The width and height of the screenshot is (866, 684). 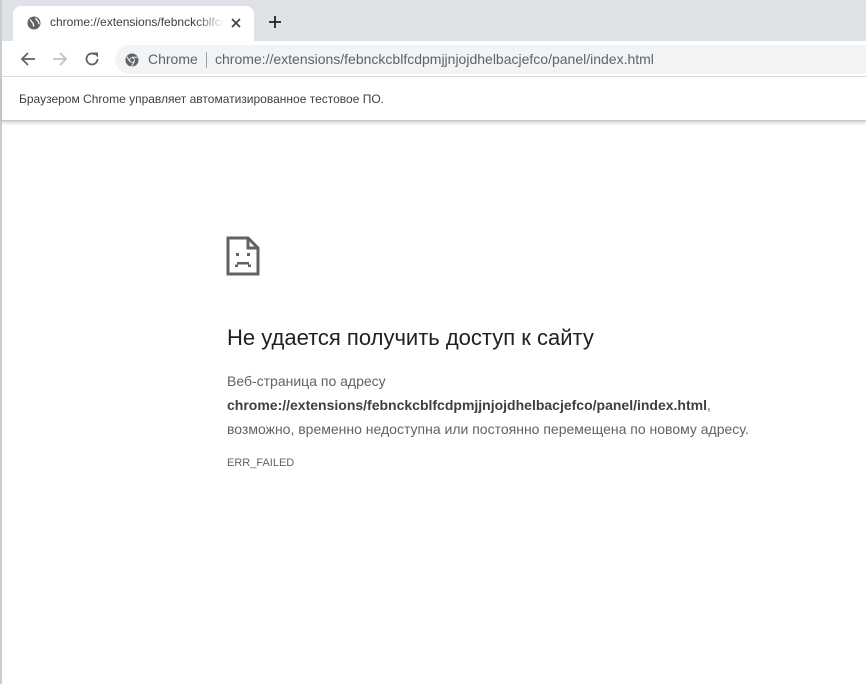 What do you see at coordinates (275, 22) in the screenshot?
I see `plus-icon` at bounding box center [275, 22].